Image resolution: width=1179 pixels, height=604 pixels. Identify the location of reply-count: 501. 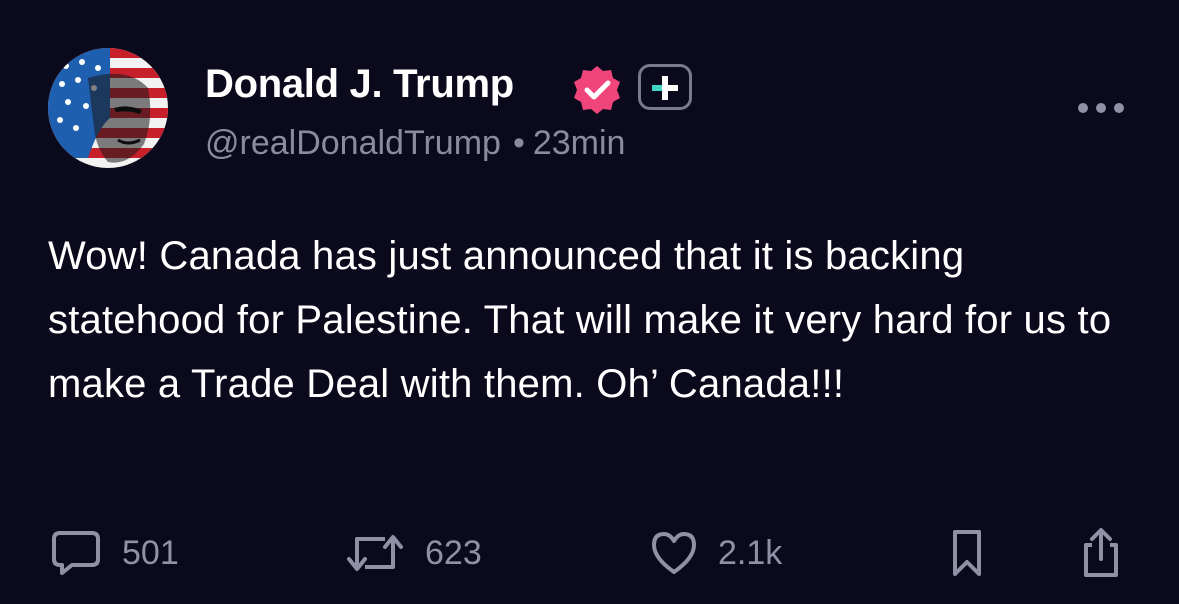
(150, 552).